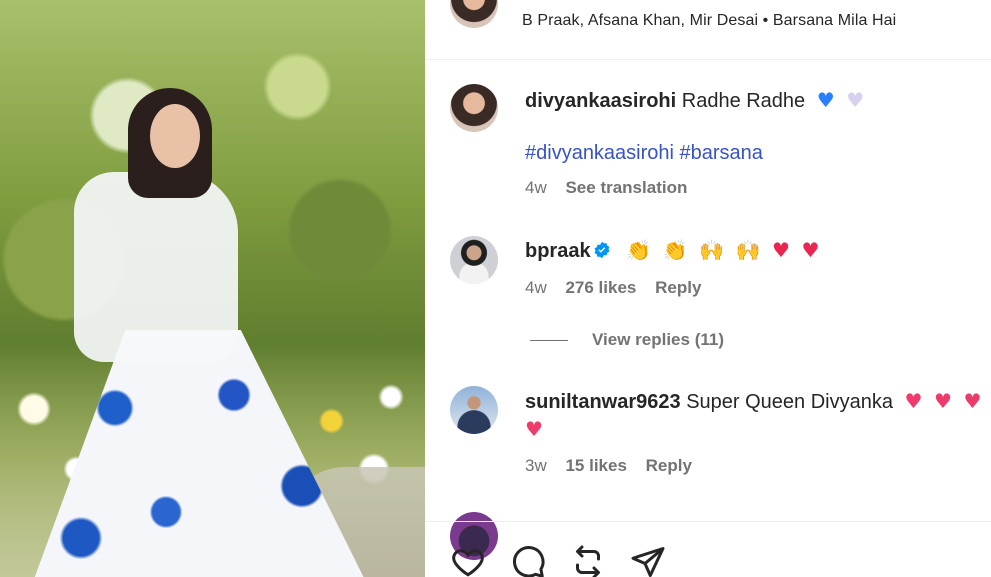 Image resolution: width=991 pixels, height=577 pixels. Describe the element at coordinates (595, 465) in the screenshot. I see `likes-count: 15 likes` at that location.